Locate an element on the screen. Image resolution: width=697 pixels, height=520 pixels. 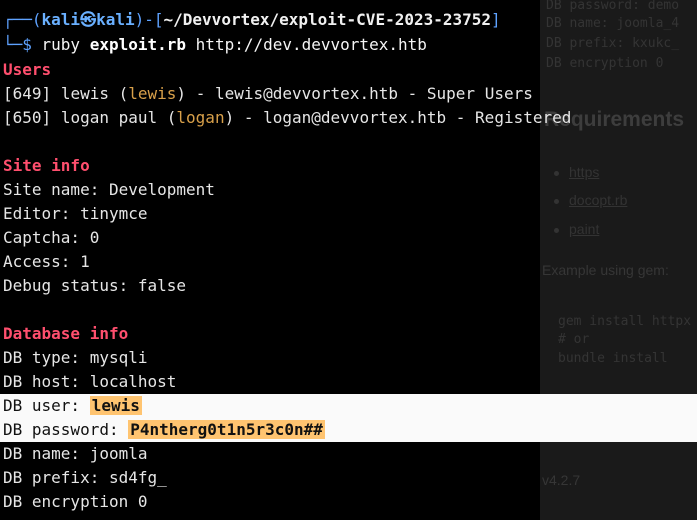
db-user-line: DB user: lewis is located at coordinates (72, 406).